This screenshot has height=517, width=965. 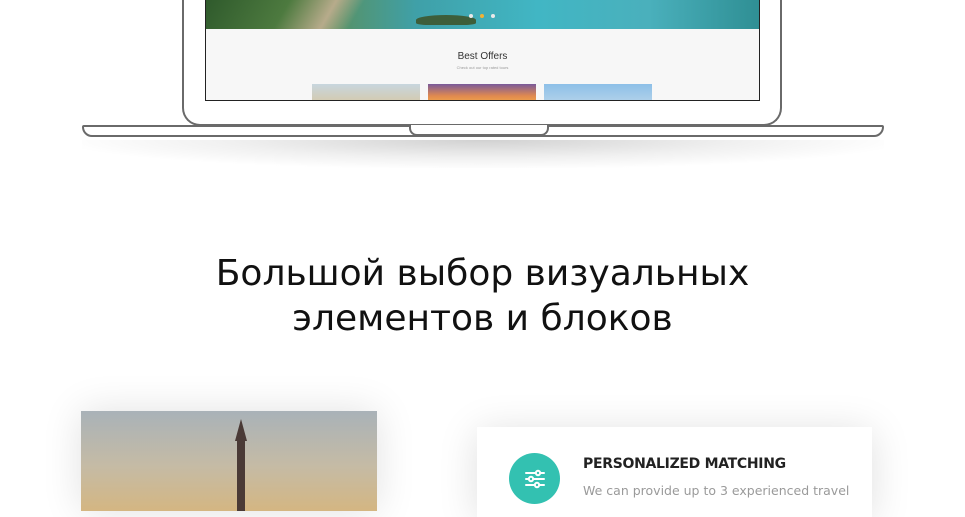 I want to click on hero-island, so click(x=446, y=20).